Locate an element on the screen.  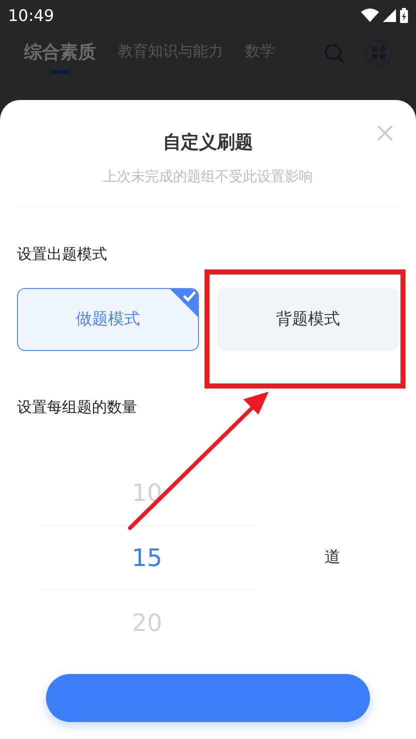
status-time: 10:49 is located at coordinates (31, 15).